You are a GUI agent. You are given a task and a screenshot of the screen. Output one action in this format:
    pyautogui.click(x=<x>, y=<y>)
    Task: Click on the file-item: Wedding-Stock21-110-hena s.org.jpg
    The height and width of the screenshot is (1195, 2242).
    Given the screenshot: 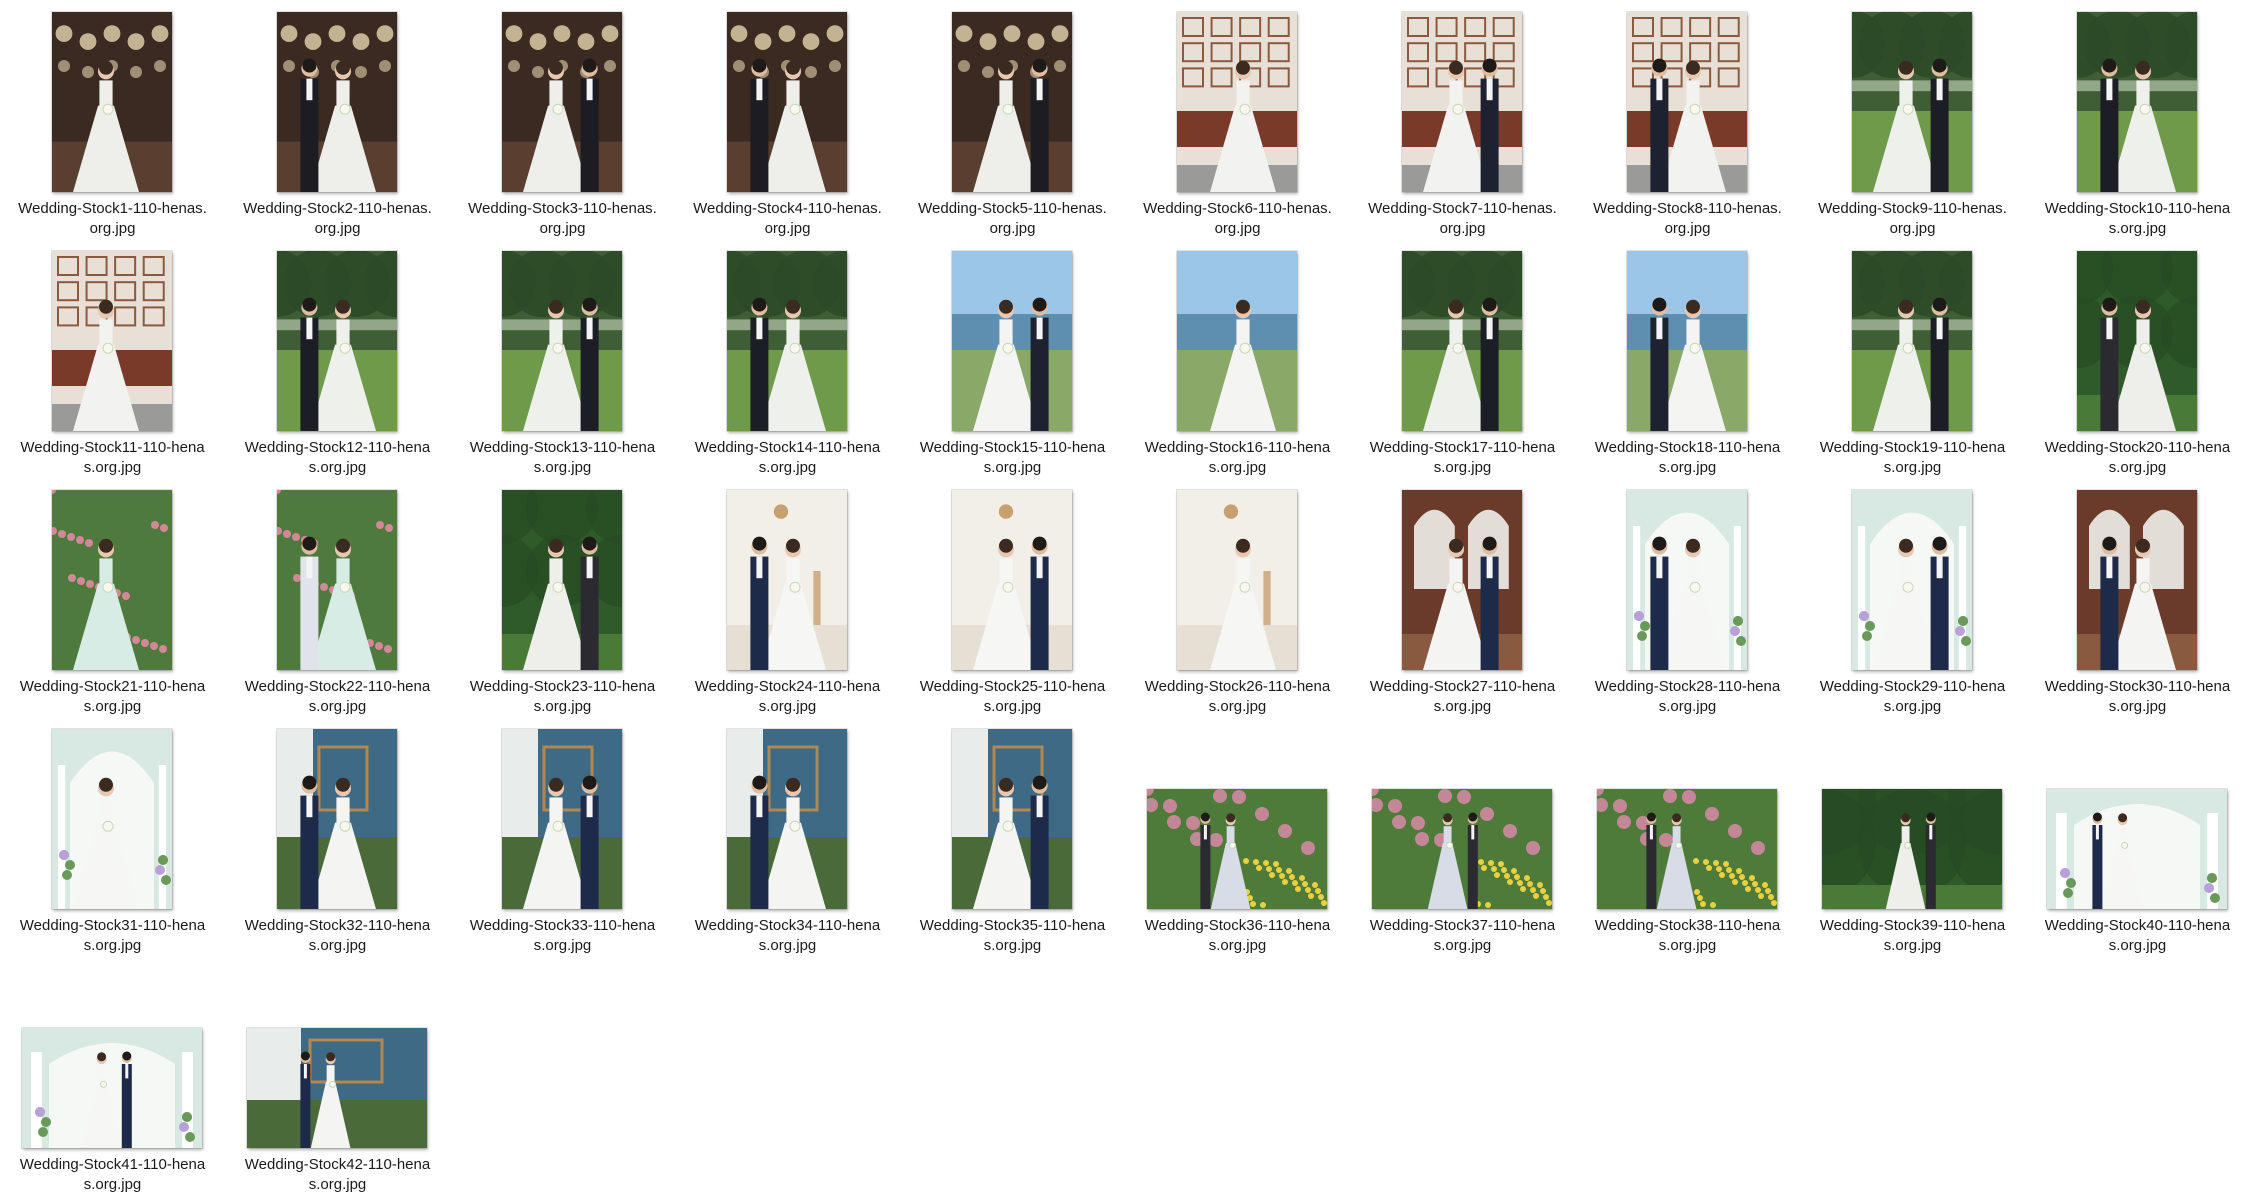 What is the action you would take?
    pyautogui.click(x=112, y=597)
    